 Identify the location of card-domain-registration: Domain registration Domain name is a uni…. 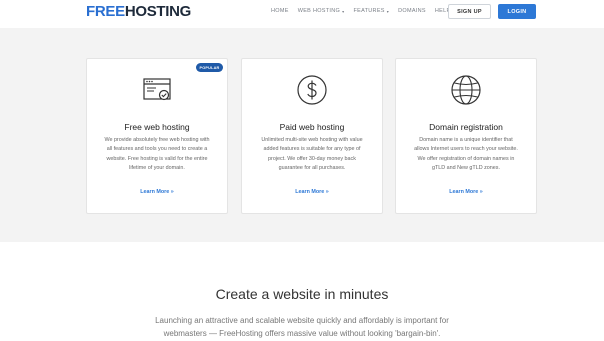
(466, 136).